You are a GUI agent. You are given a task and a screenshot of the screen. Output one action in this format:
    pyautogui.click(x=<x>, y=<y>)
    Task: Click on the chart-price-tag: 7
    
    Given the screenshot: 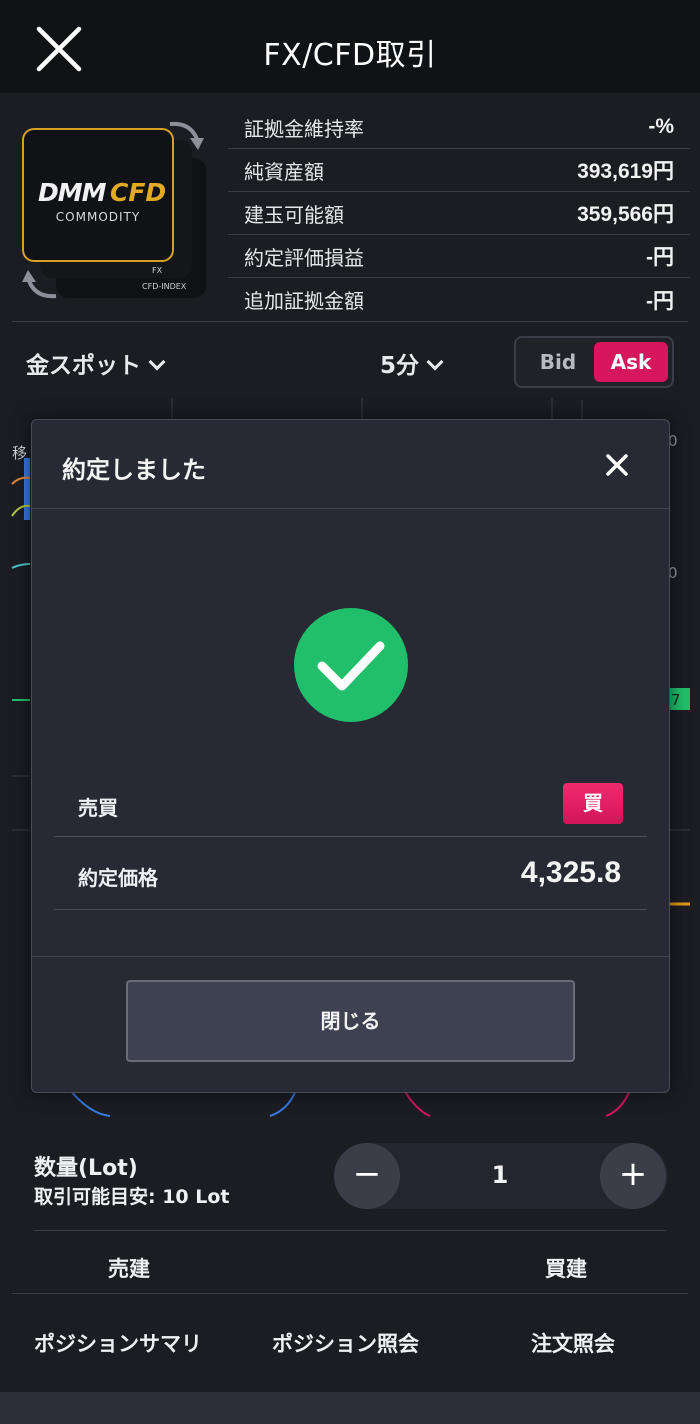 What is the action you would take?
    pyautogui.click(x=676, y=700)
    